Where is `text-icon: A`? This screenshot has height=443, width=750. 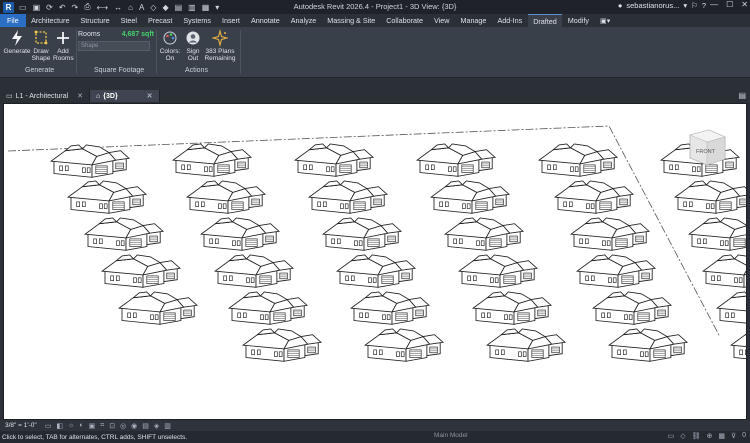
text-icon: A is located at coordinates (141, 7).